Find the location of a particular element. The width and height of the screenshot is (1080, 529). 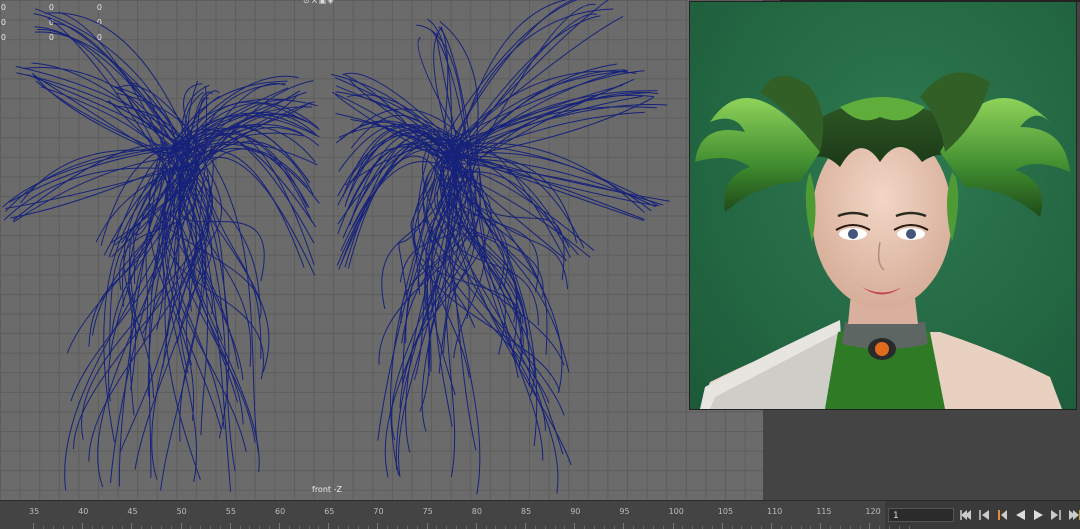

play-backward-button is located at coordinates (1020, 515).